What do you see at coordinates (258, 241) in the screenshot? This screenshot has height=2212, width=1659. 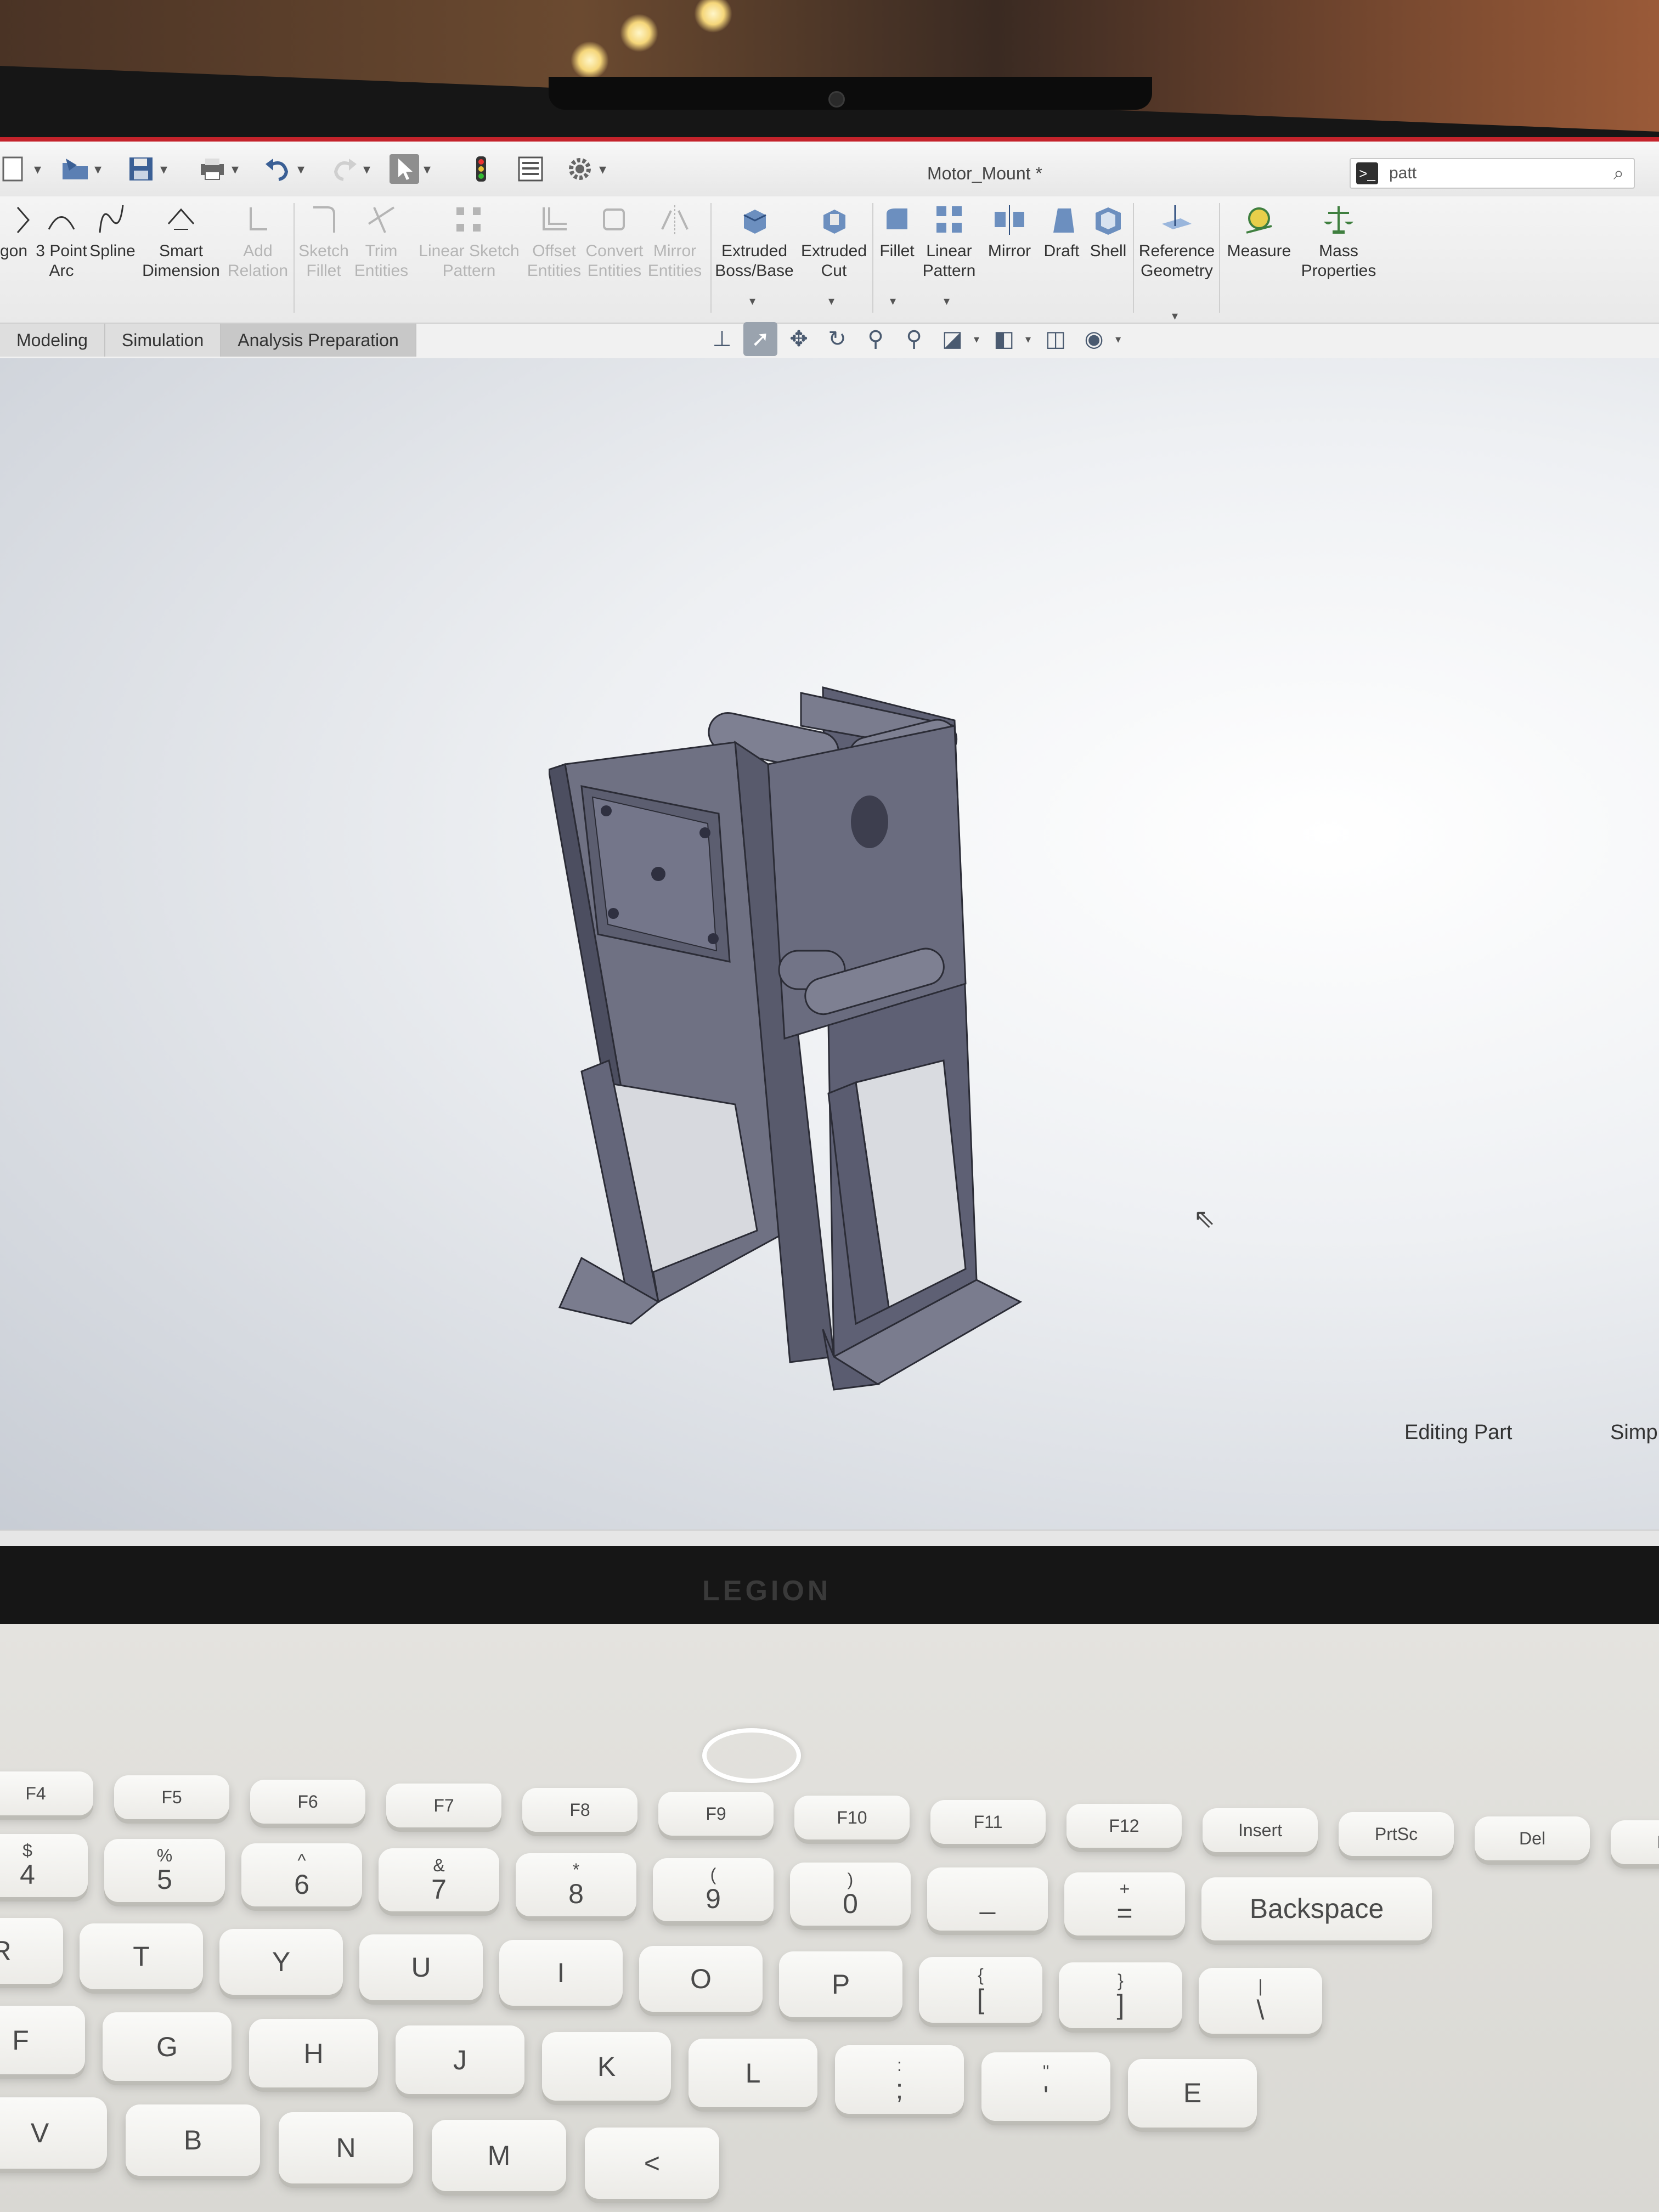 I see `add-relation-button: Add Relation` at bounding box center [258, 241].